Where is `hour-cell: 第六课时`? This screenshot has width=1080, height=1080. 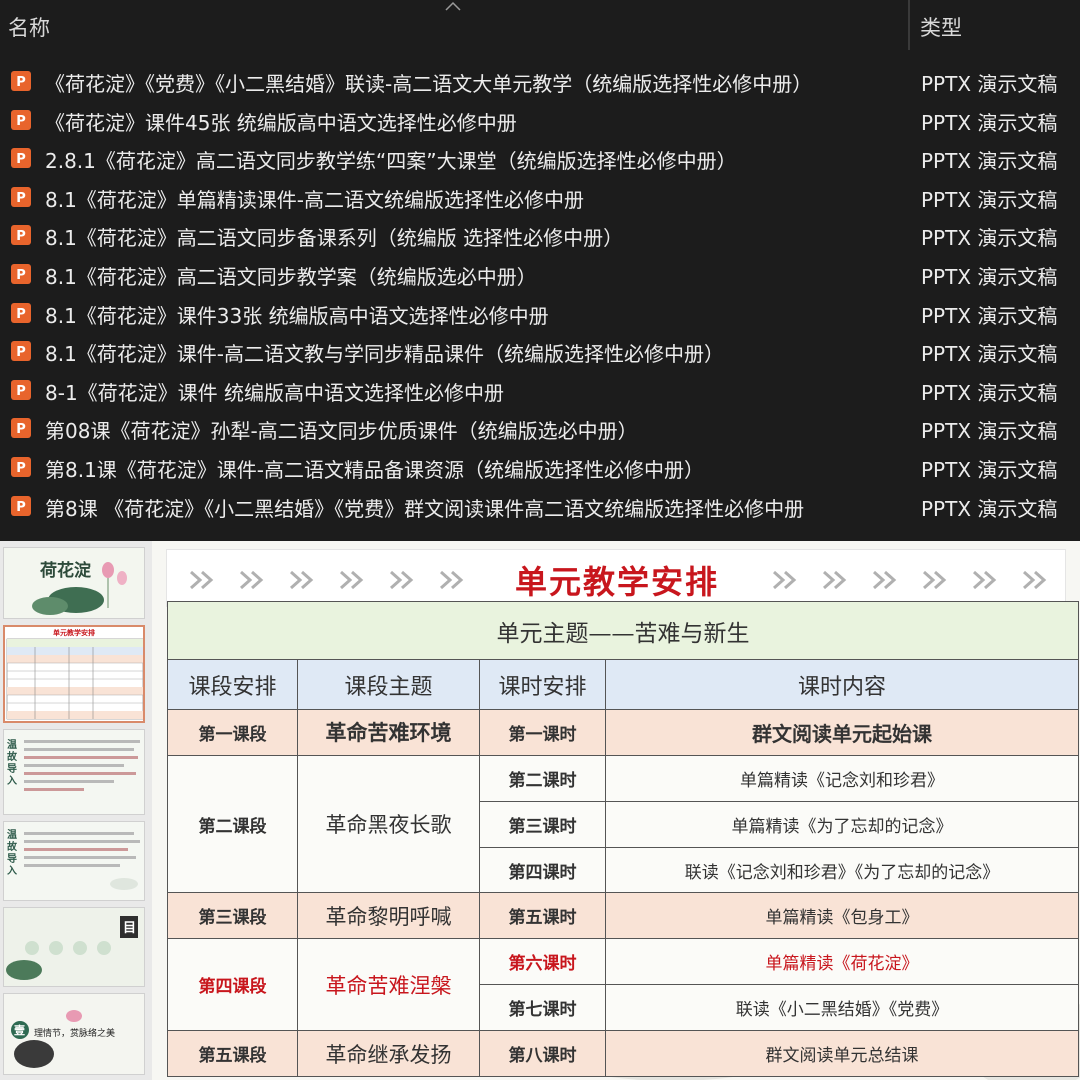
hour-cell: 第六课时 is located at coordinates (542, 962).